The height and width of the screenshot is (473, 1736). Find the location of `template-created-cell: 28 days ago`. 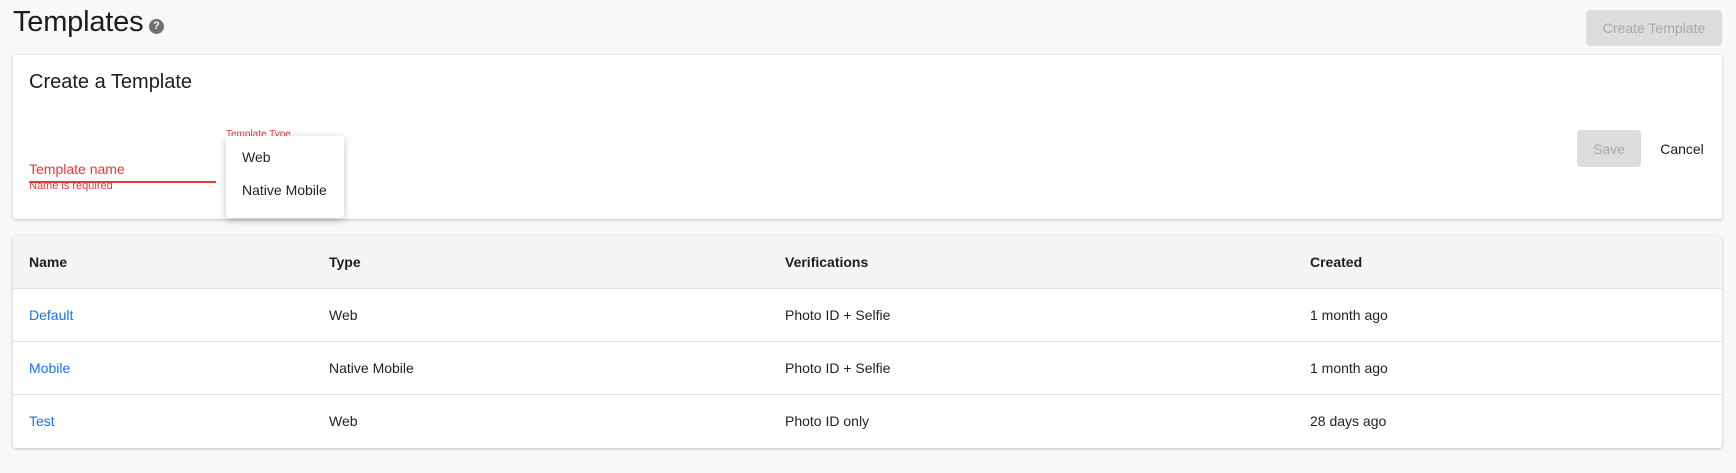

template-created-cell: 28 days ago is located at coordinates (1348, 421).